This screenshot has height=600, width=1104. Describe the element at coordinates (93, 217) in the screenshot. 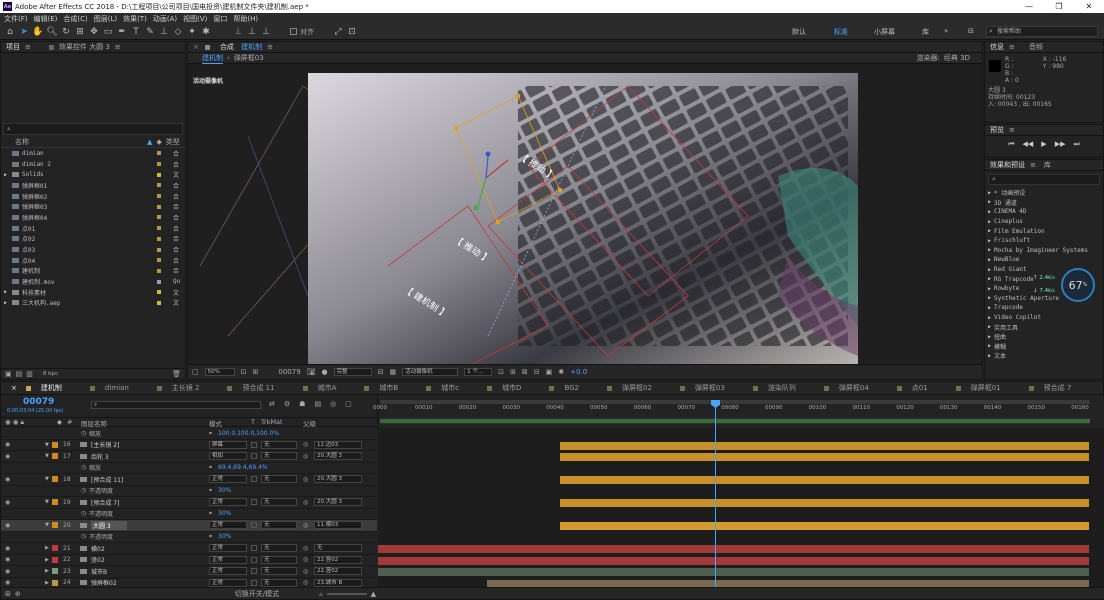

I see `project-item: 弹屏框04 合` at that location.